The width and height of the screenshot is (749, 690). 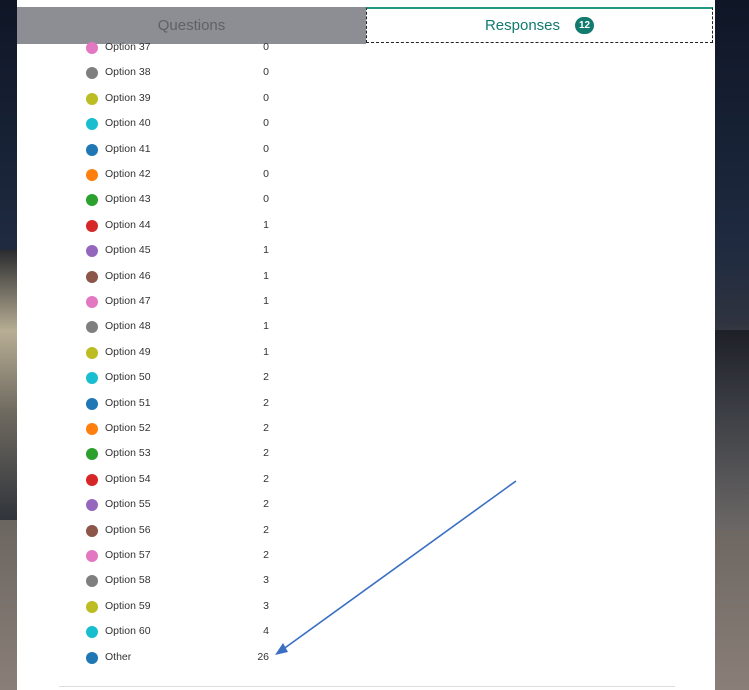 What do you see at coordinates (128, 47) in the screenshot?
I see `option-label: Option 37` at bounding box center [128, 47].